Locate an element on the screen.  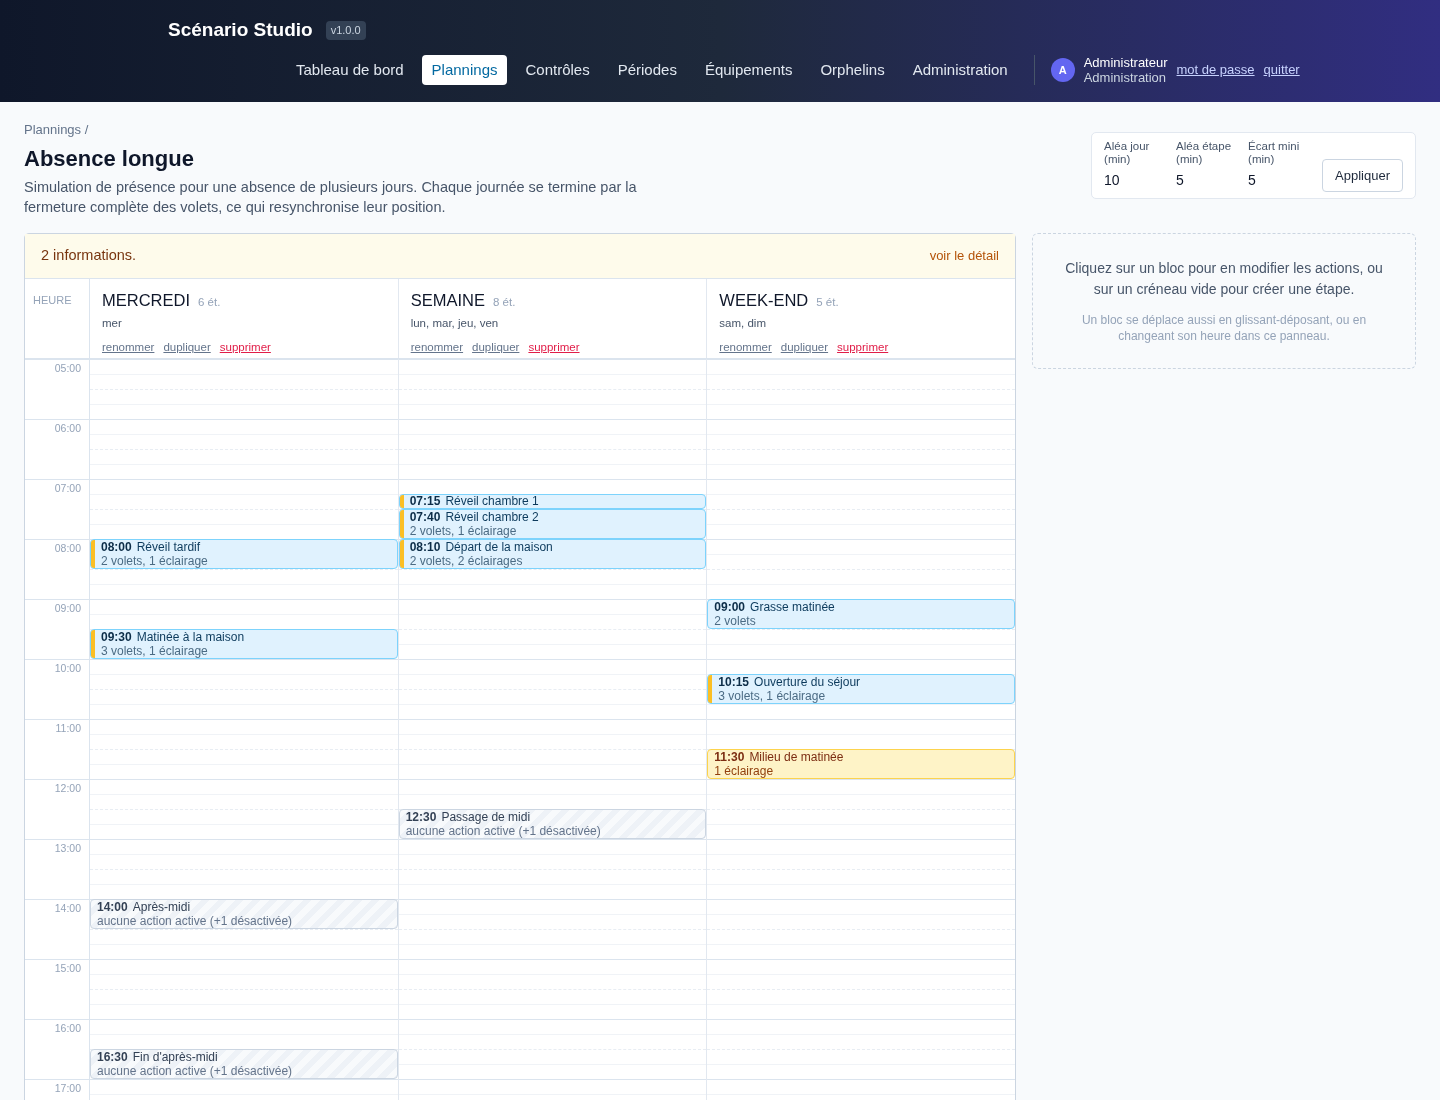
step-time: 07:40 is located at coordinates (425, 516).